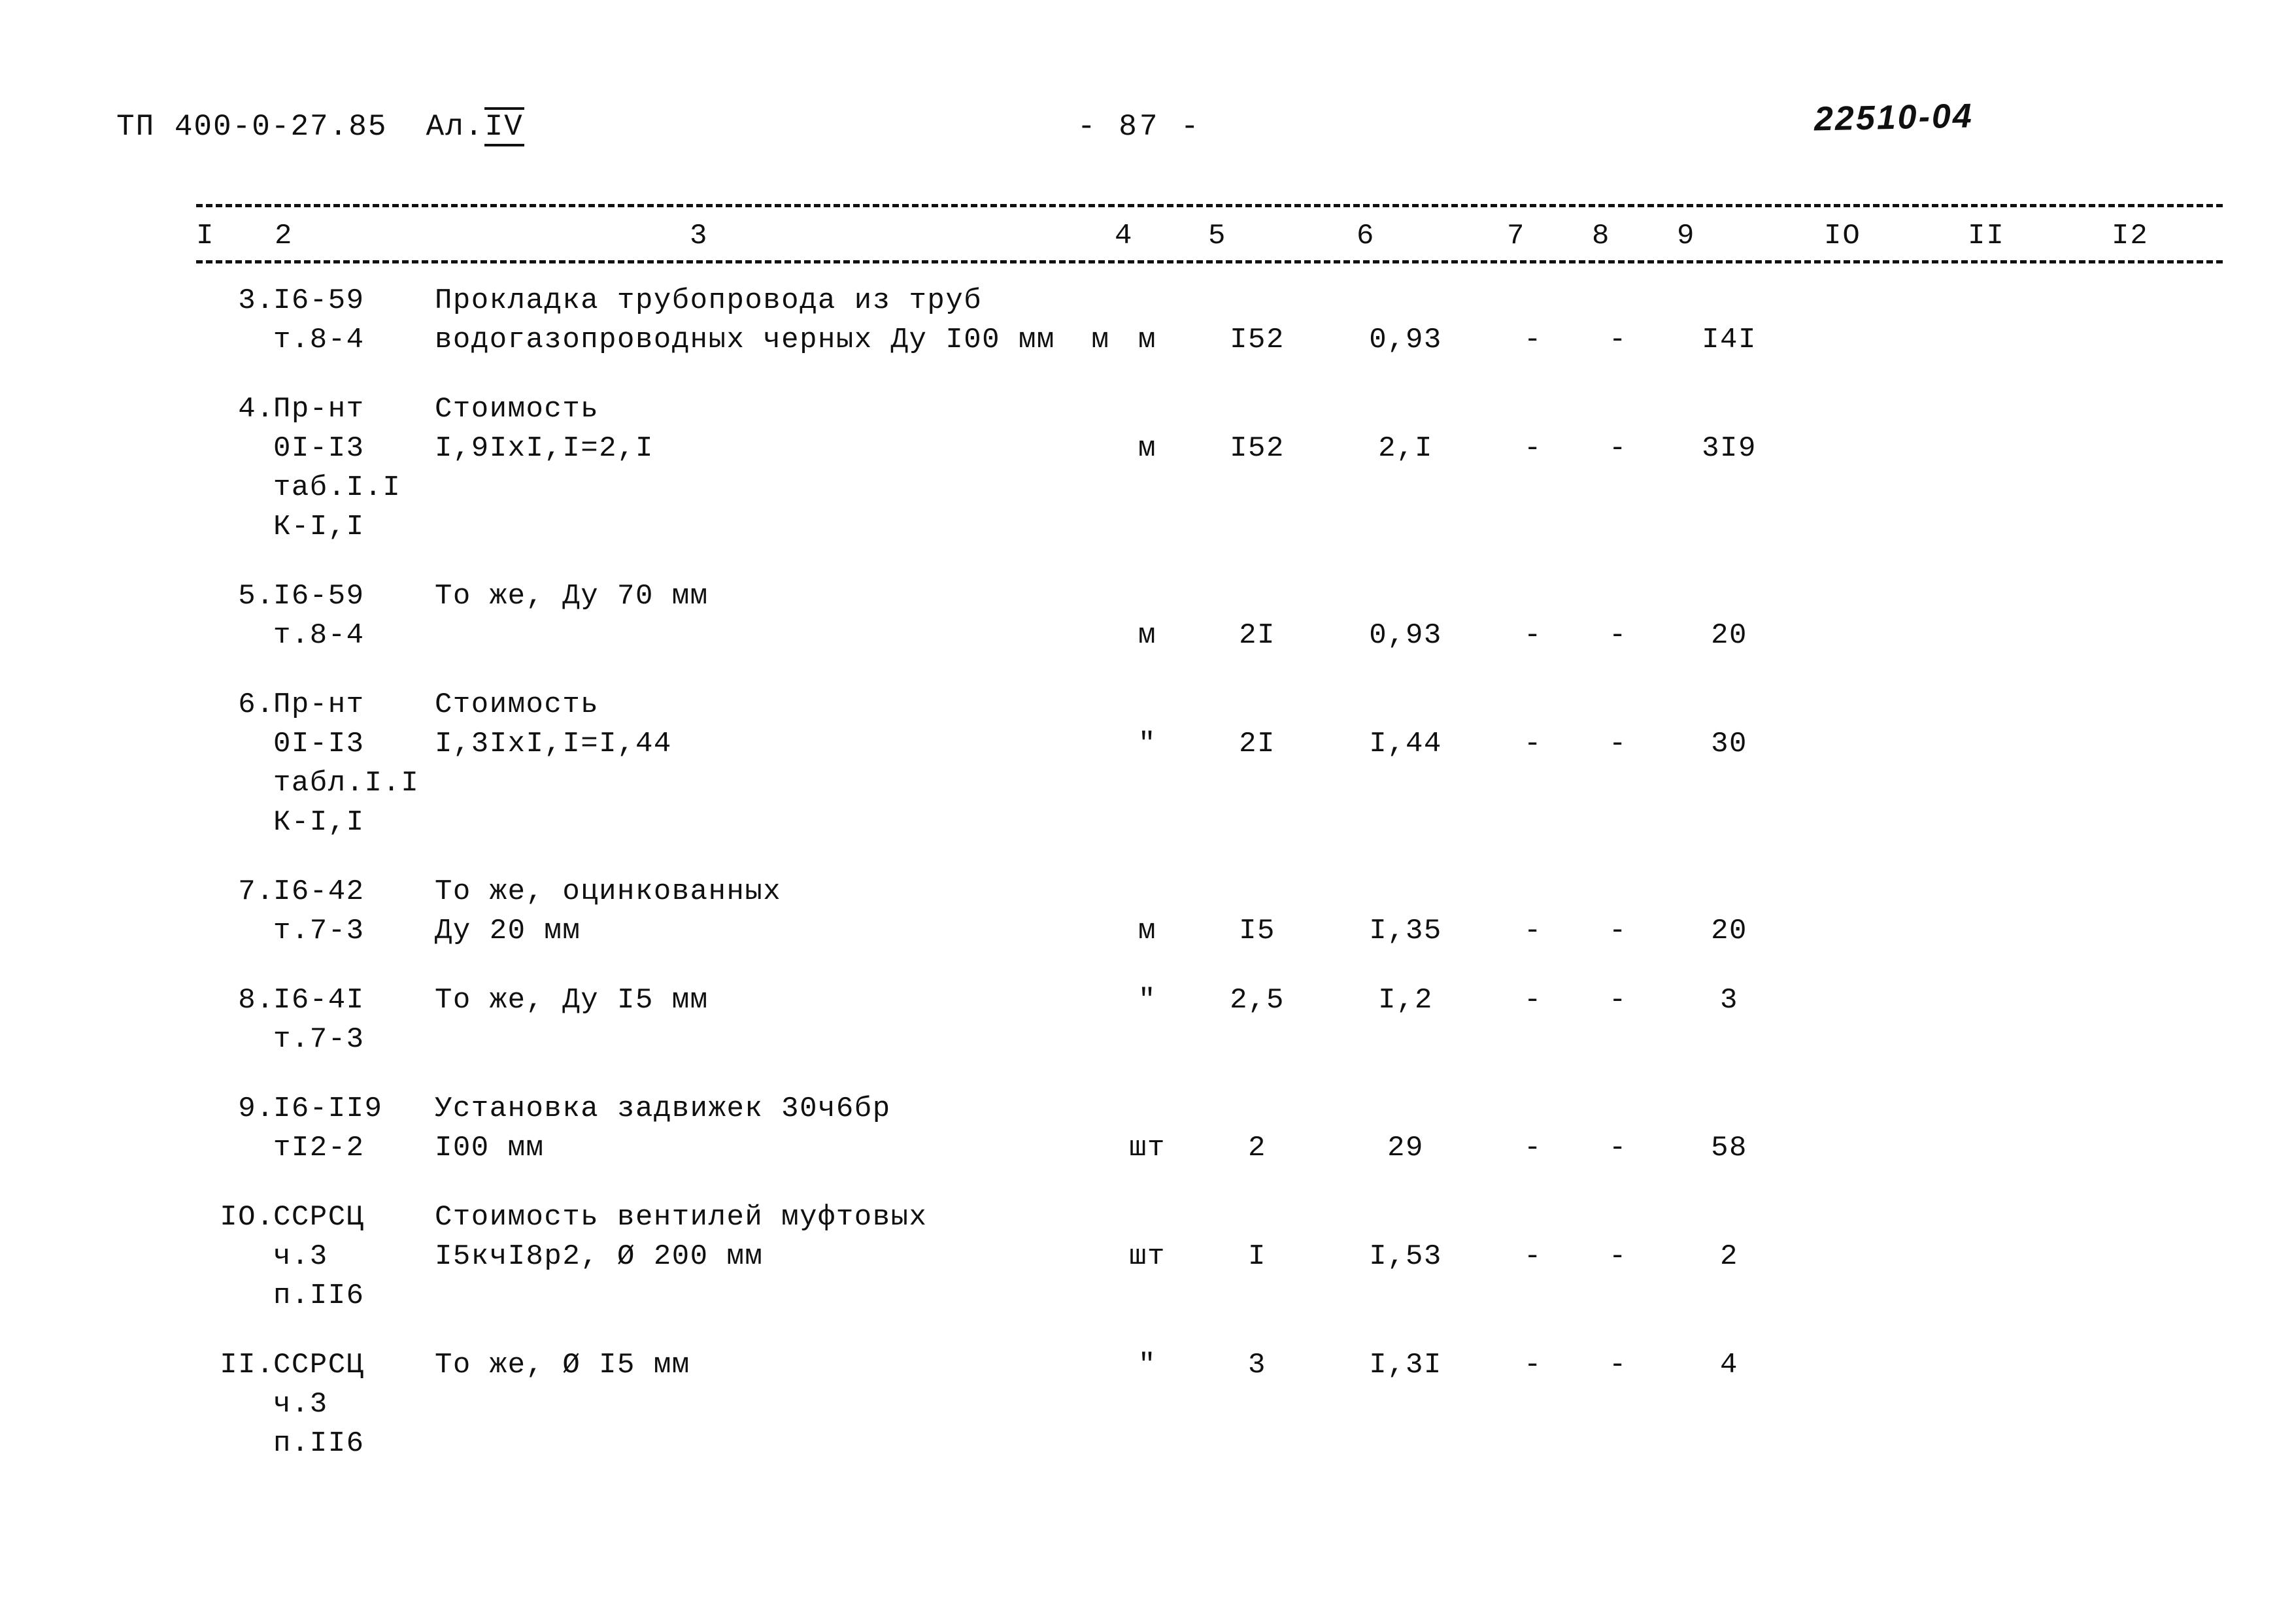  Describe the element at coordinates (608, 911) in the screenshot. I see `row-description: То же, оцинкованных Ду 20 мм` at that location.